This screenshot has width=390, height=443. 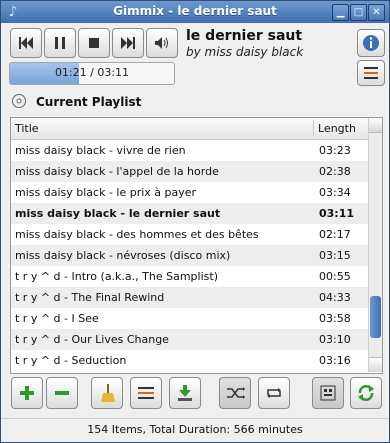 What do you see at coordinates (375, 317) in the screenshot?
I see `scroll-thumb` at bounding box center [375, 317].